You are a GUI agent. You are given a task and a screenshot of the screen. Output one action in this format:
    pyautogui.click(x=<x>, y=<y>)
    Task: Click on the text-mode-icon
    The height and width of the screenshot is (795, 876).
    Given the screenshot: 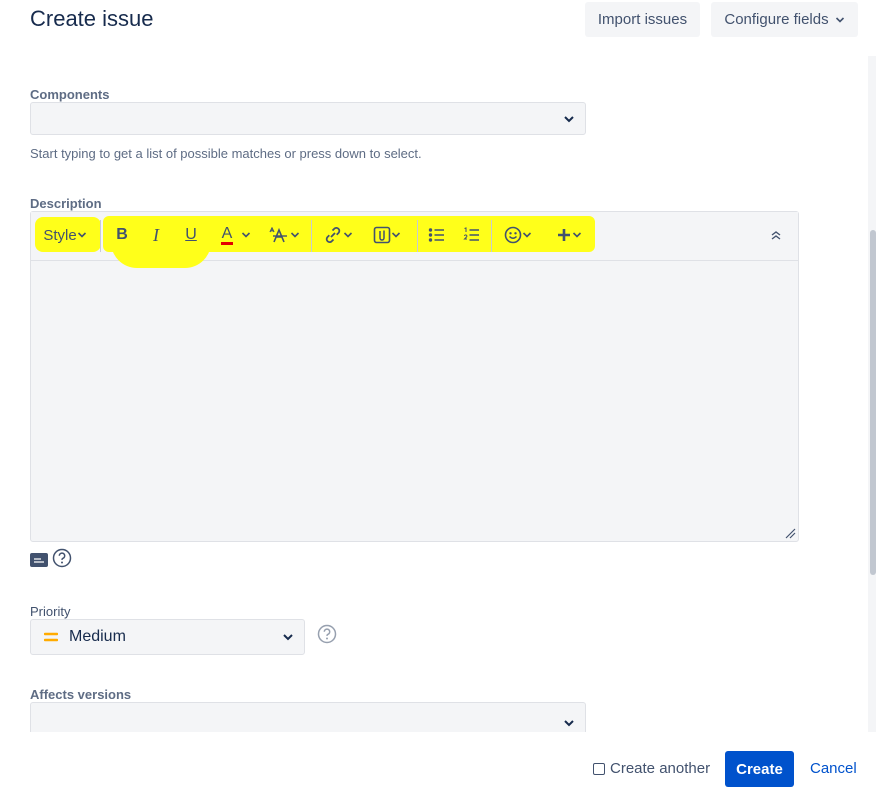 What is the action you would take?
    pyautogui.click(x=39, y=560)
    